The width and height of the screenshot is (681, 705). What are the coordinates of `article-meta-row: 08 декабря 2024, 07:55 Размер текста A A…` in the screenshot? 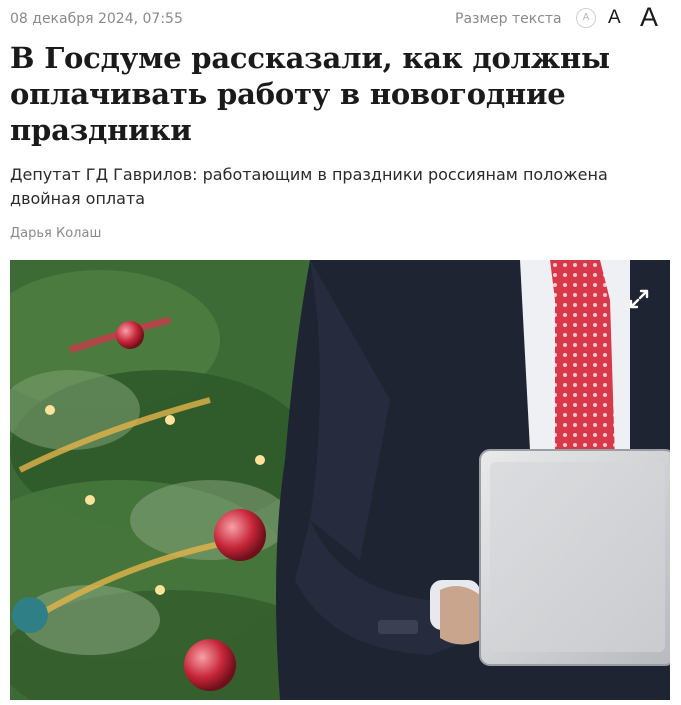 It's located at (340, 17).